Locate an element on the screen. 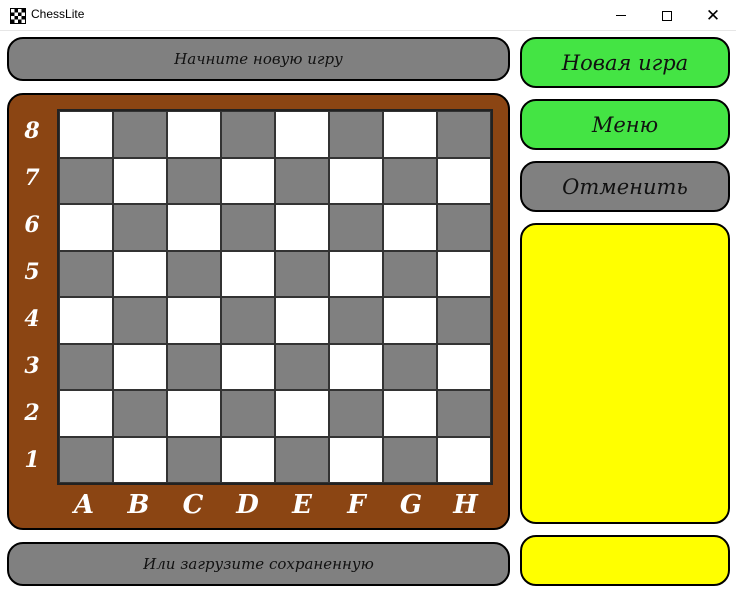  new-game-button: Новая игра is located at coordinates (625, 62).